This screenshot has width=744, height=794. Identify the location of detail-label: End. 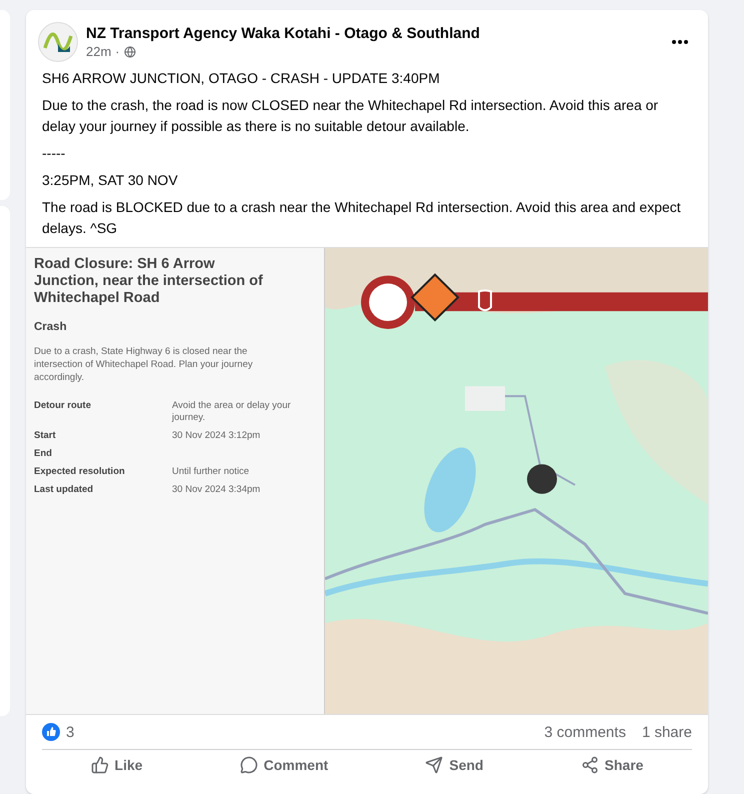
(43, 454).